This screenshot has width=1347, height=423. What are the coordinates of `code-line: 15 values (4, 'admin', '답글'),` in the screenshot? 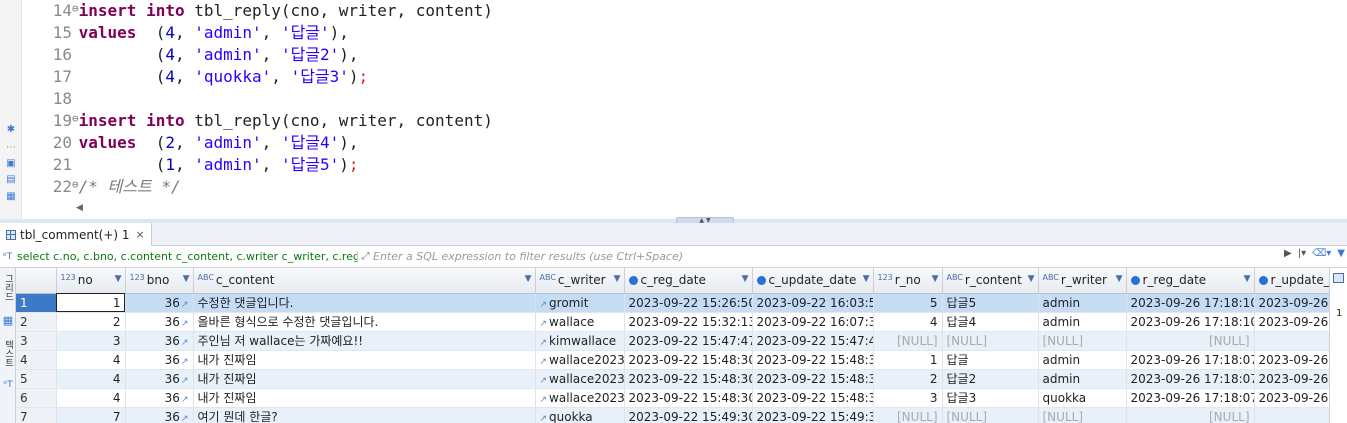 It's located at (188, 33).